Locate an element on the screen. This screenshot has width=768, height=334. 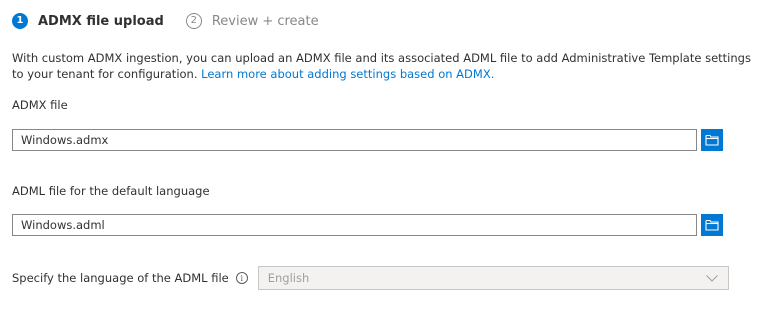
adml-browse-button is located at coordinates (712, 225).